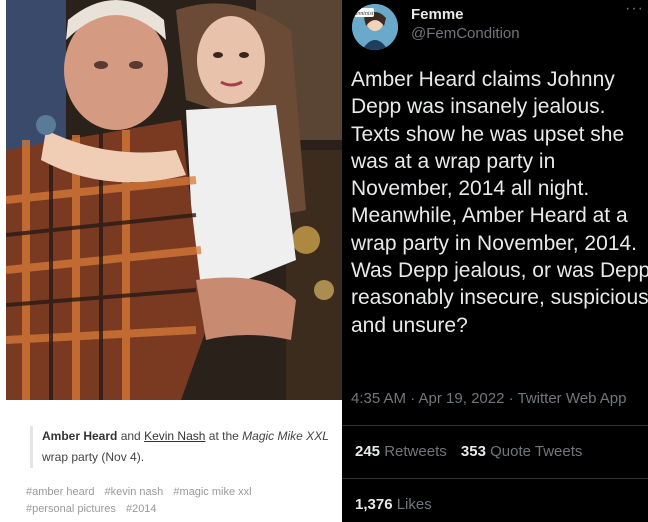 This screenshot has width=648, height=522. I want to click on caption-person2-link: Kevin Nash, so click(174, 436).